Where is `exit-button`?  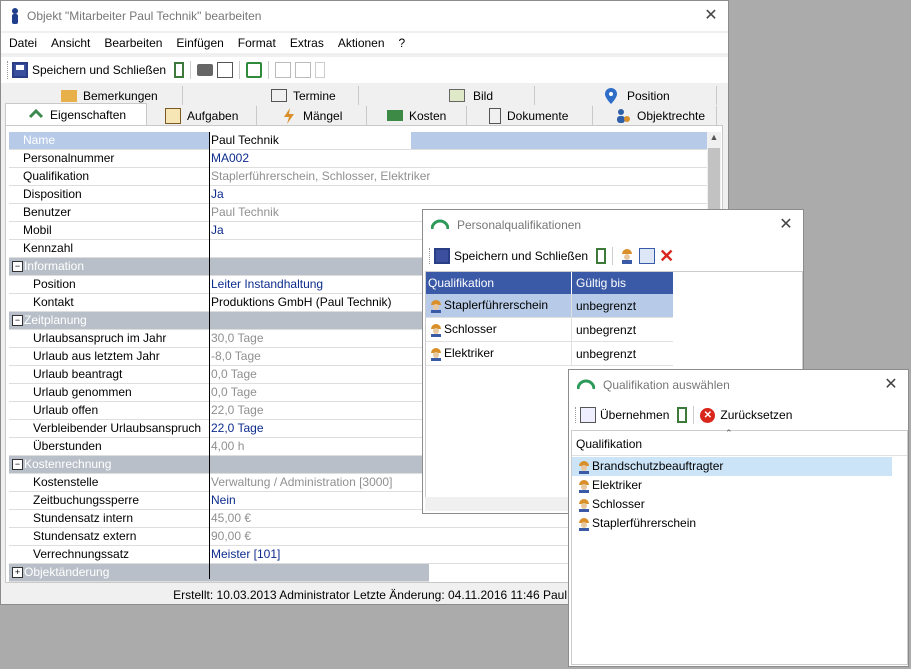
exit-button is located at coordinates (177, 70).